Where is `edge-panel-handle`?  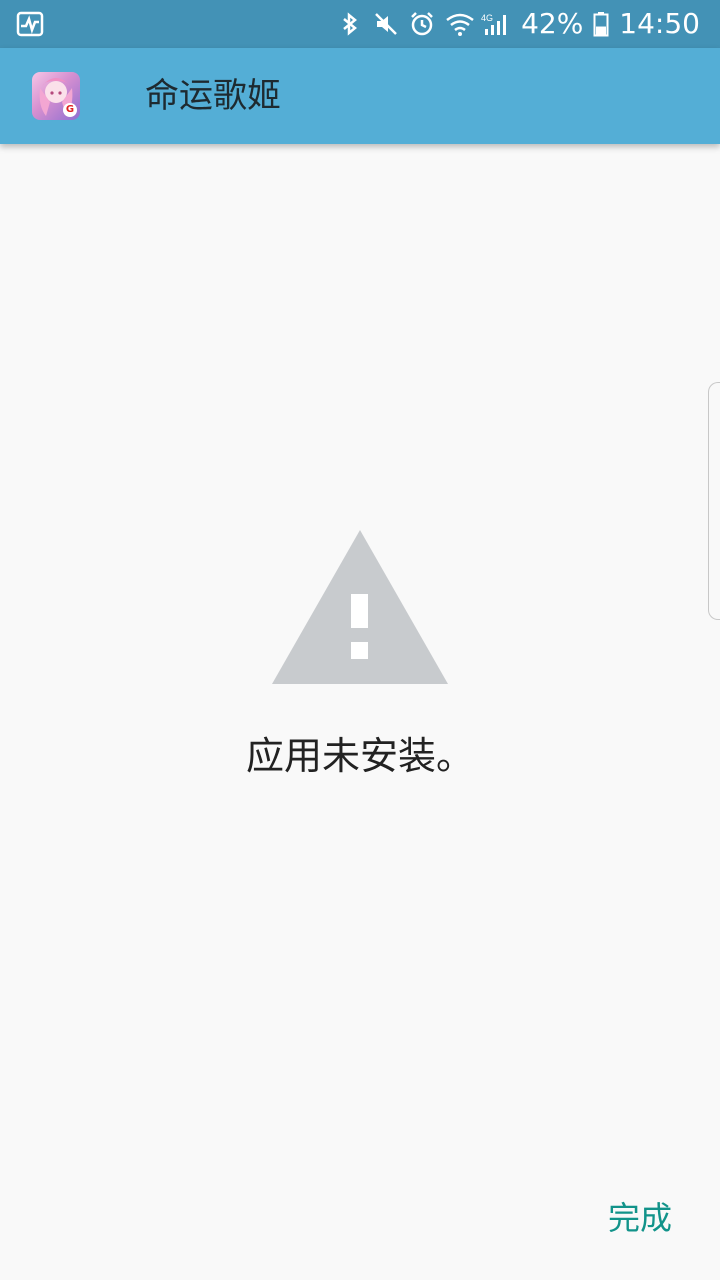
edge-panel-handle is located at coordinates (714, 501).